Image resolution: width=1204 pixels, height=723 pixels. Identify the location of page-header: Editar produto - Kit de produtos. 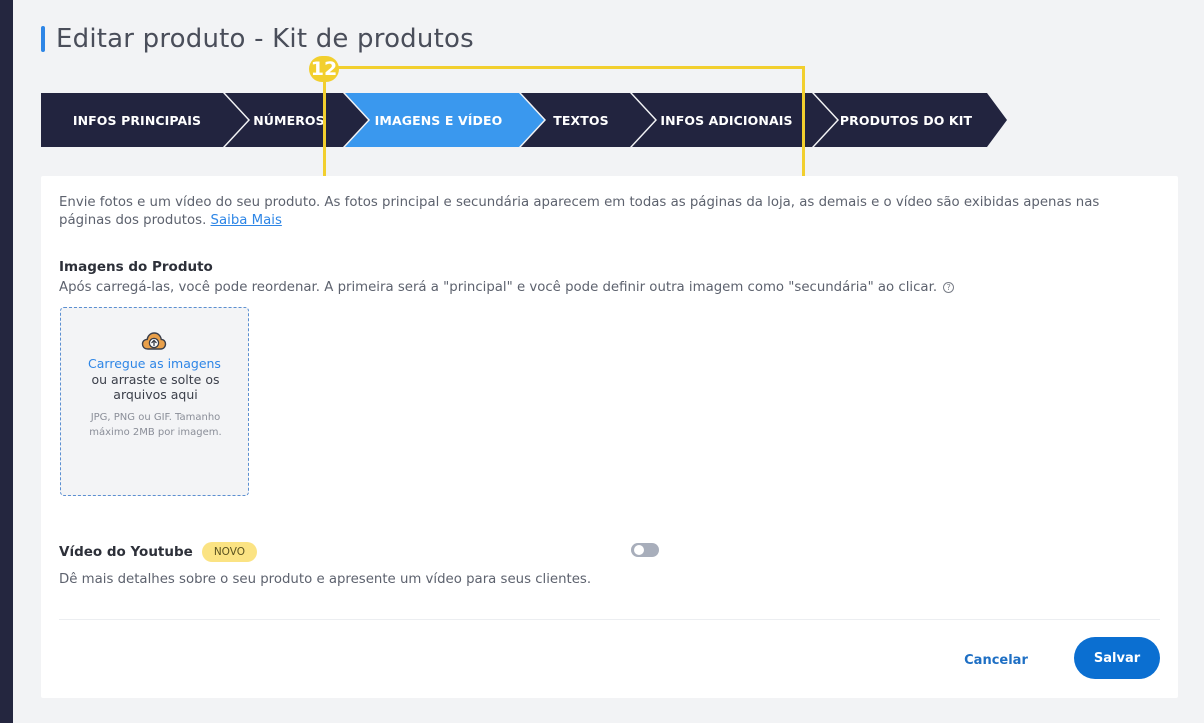
(257, 39).